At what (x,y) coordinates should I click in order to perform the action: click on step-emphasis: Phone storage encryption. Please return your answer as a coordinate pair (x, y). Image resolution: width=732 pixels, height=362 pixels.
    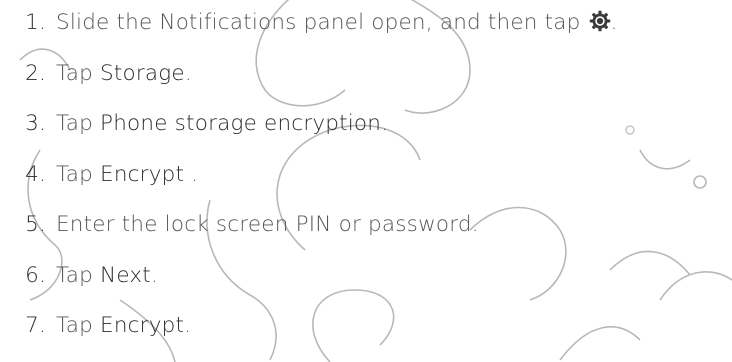
    Looking at the image, I should click on (241, 123).